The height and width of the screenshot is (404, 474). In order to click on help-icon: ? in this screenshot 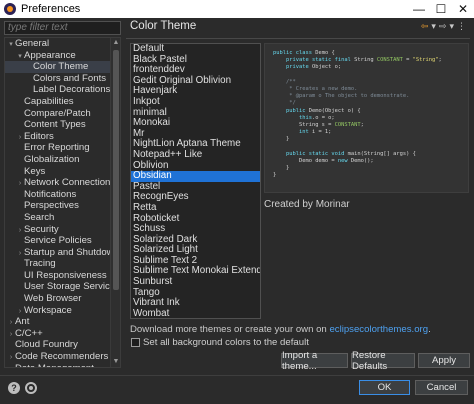, I will do `click(14, 388)`.